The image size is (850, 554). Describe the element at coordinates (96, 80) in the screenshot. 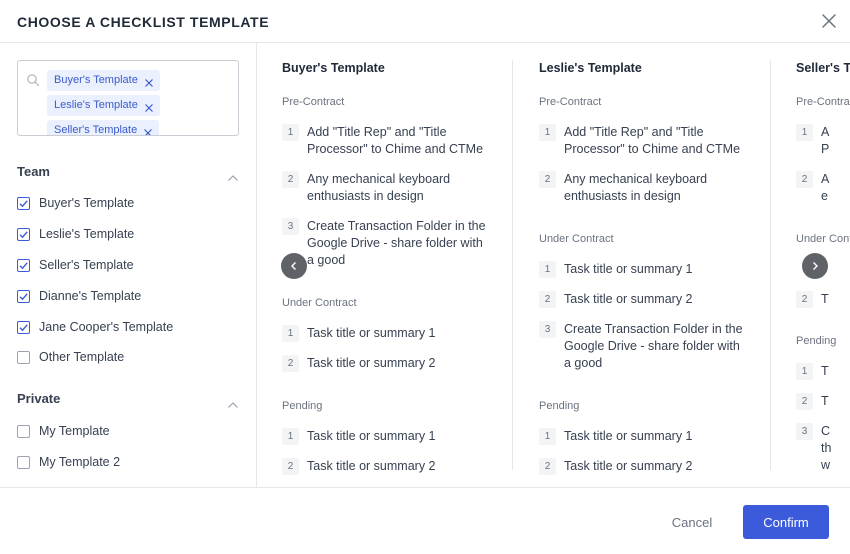

I see `search-chip-label: Buyer's Template` at that location.